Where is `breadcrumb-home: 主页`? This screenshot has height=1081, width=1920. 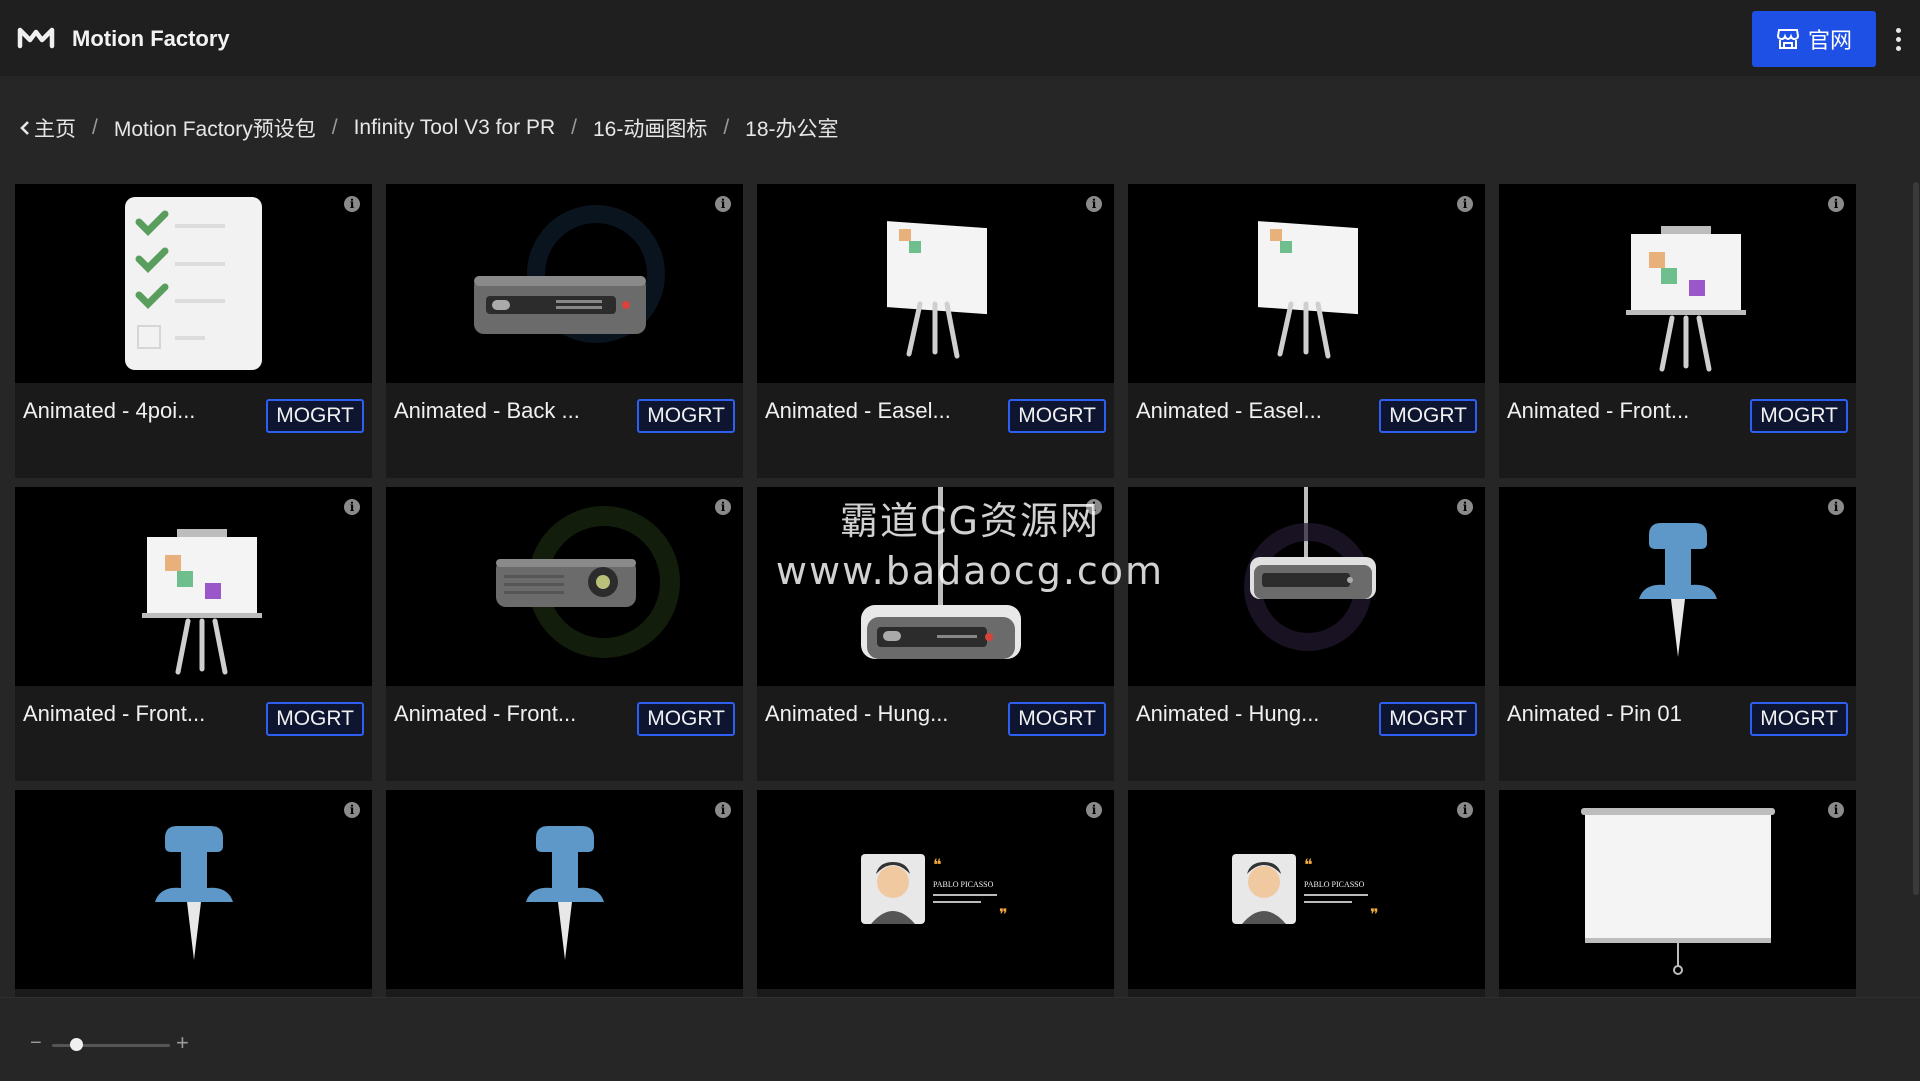 breadcrumb-home: 主页 is located at coordinates (48, 128).